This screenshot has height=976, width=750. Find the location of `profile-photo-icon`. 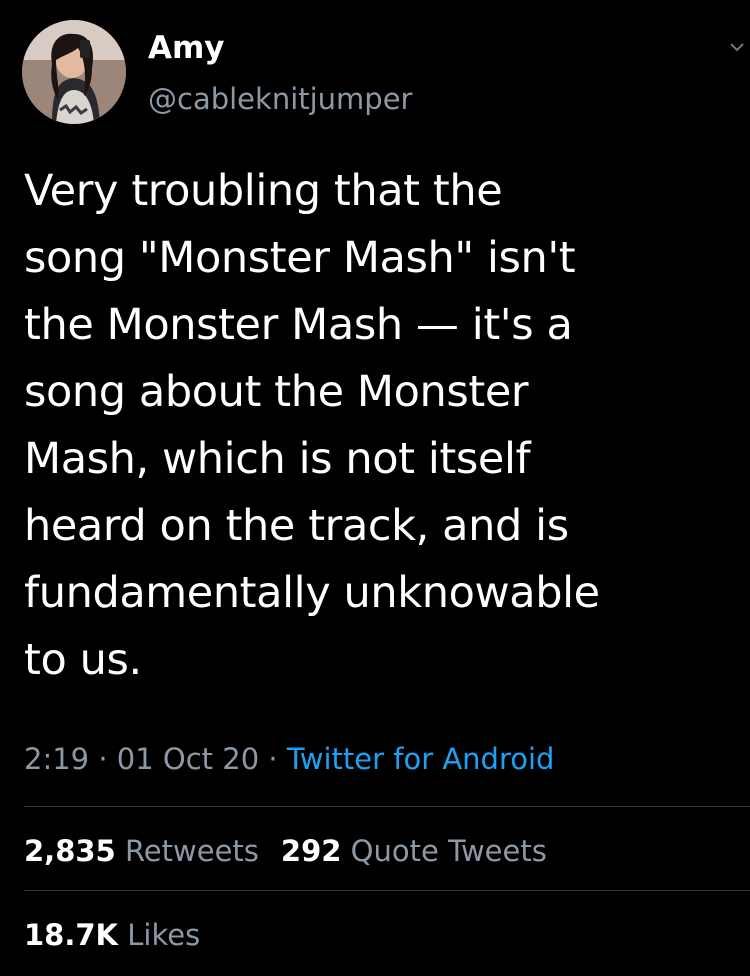

profile-photo-icon is located at coordinates (74, 72).